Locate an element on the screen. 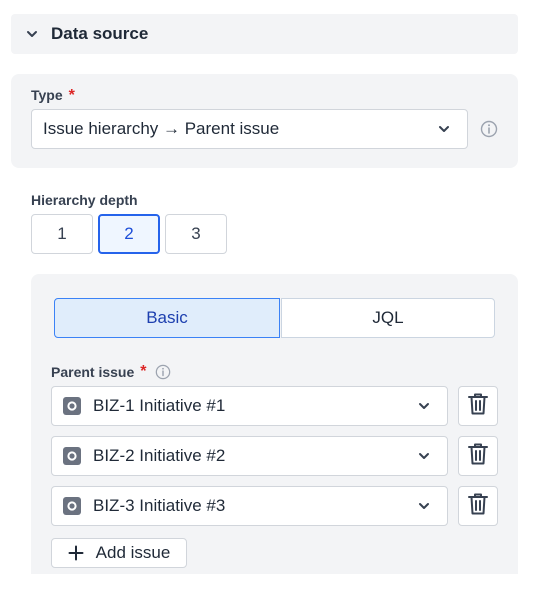 The width and height of the screenshot is (540, 590). depth-option-3: 3 is located at coordinates (196, 234).